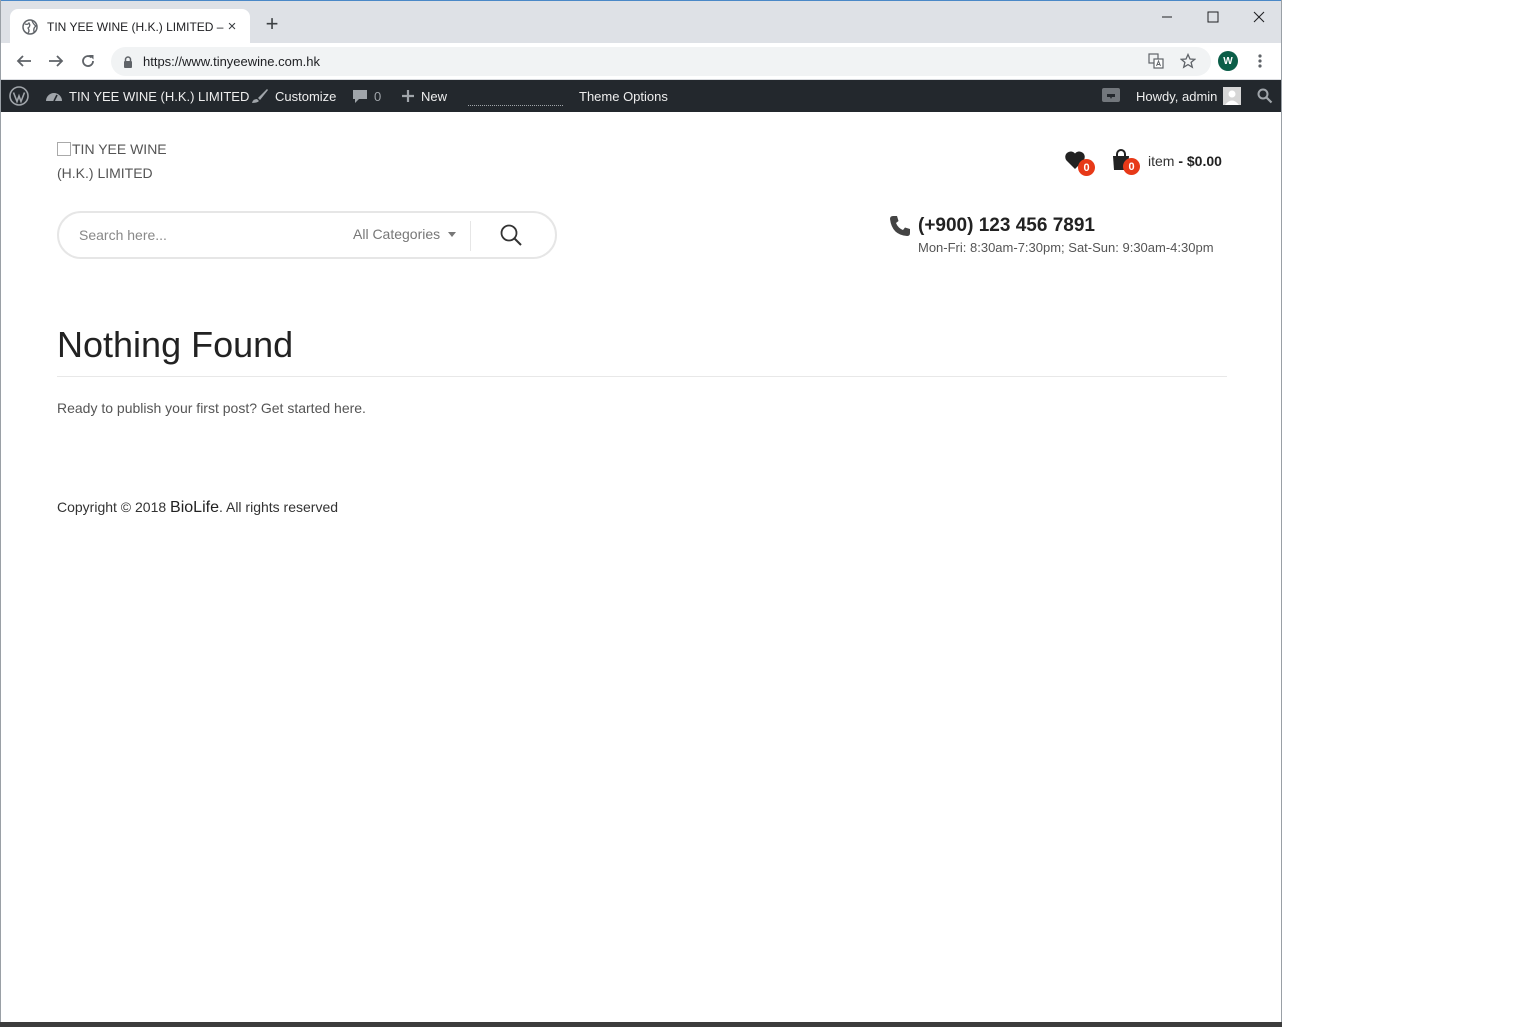  What do you see at coordinates (175, 344) in the screenshot?
I see `page-title: Nothing Found` at bounding box center [175, 344].